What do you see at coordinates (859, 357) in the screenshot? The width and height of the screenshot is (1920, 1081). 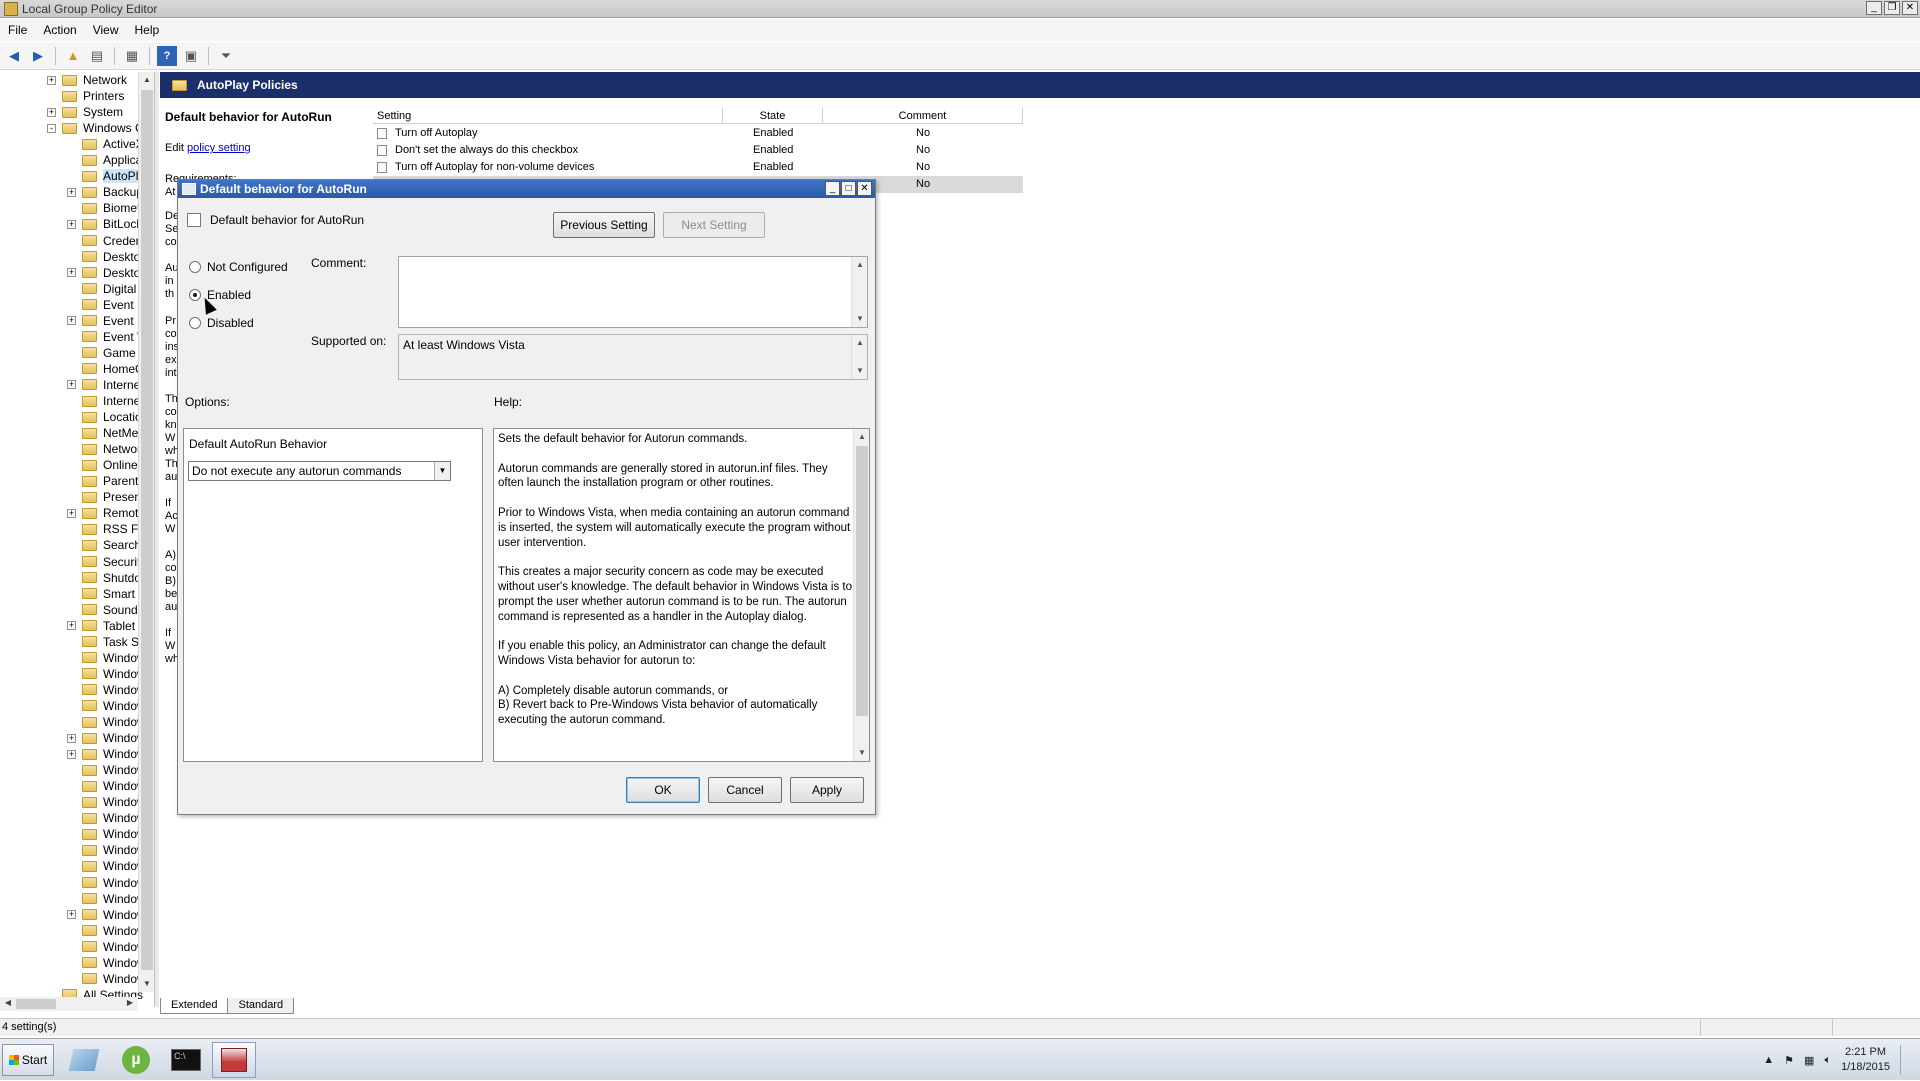 I see `supported-on-scrollbar: ▲ ▼` at bounding box center [859, 357].